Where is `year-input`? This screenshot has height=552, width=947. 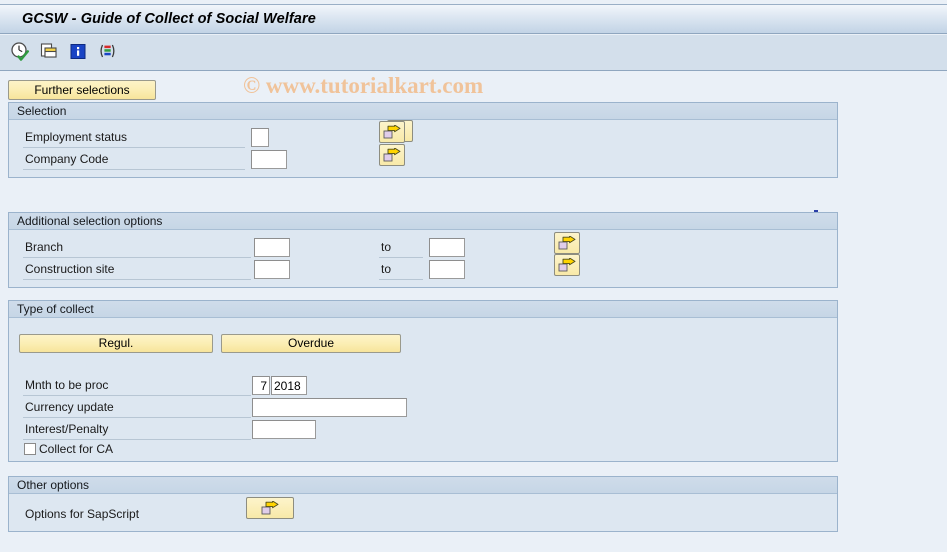 year-input is located at coordinates (289, 385).